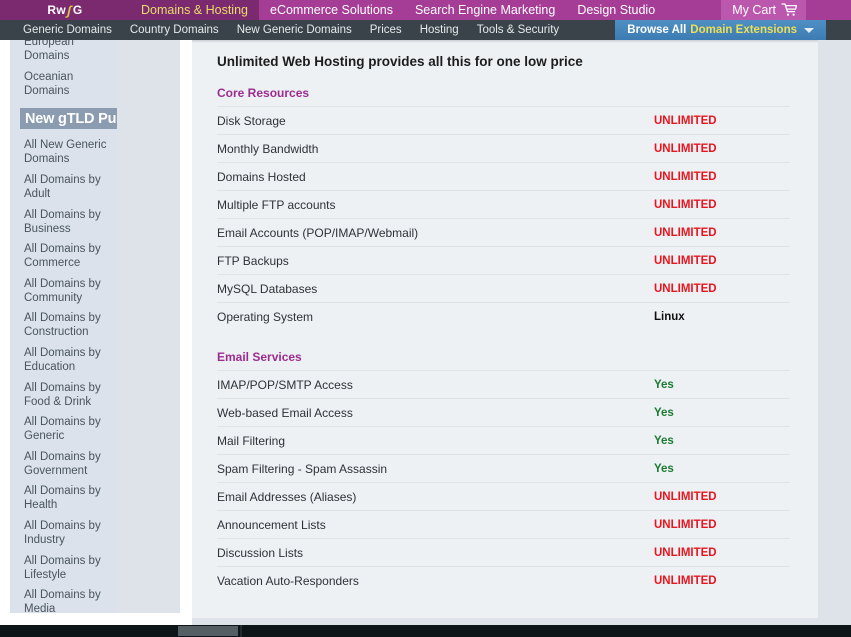 This screenshot has width=851, height=637. I want to click on nav-item-search-engine-marketing: Search Engine Marketing, so click(485, 10).